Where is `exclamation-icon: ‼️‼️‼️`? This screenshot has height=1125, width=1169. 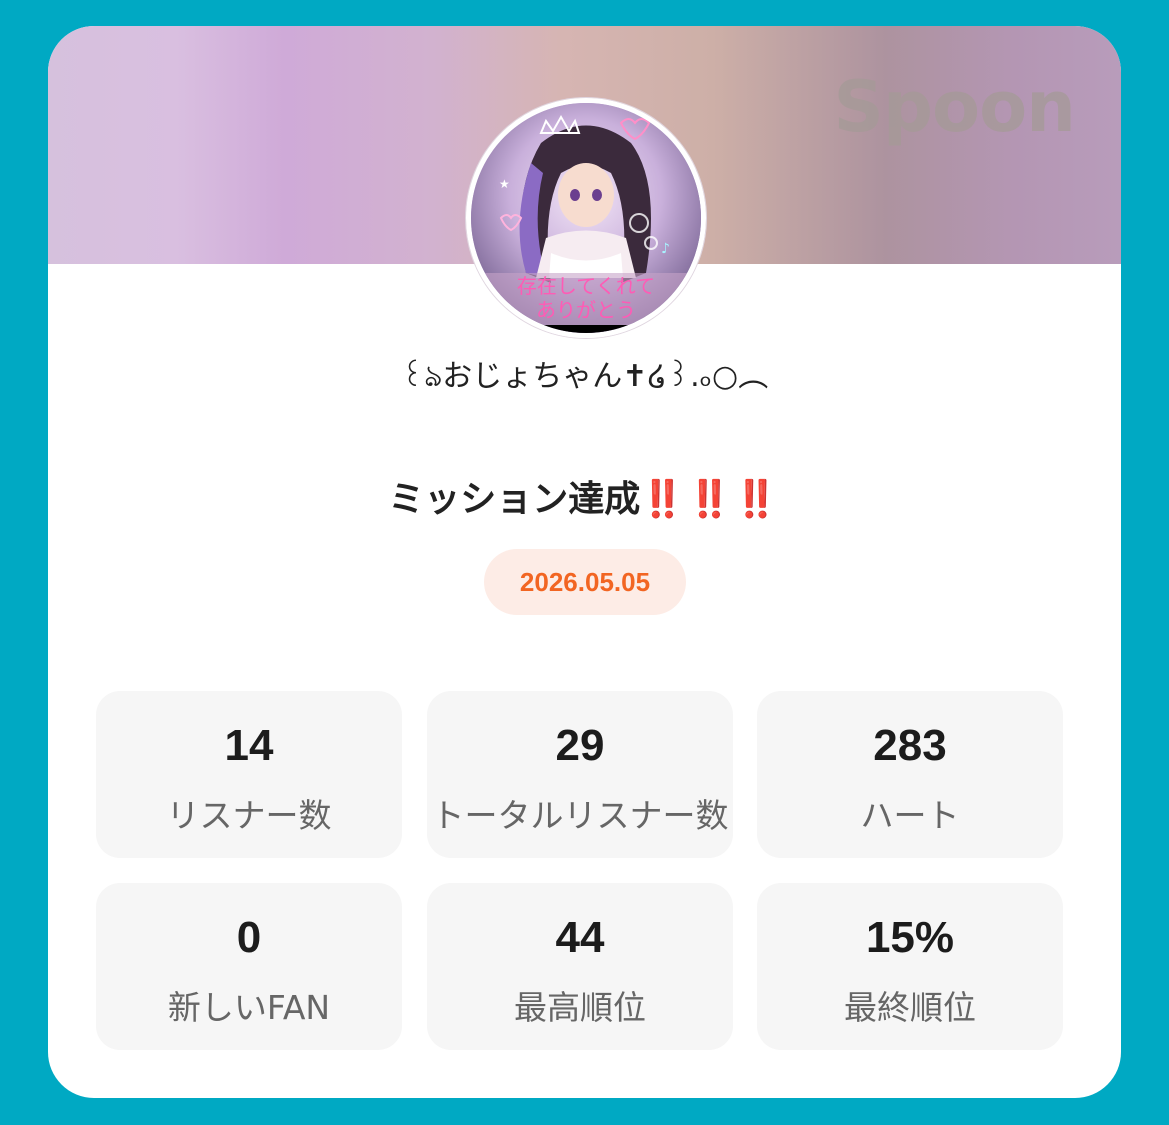
exclamation-icon: ‼️‼️‼️ is located at coordinates (710, 499).